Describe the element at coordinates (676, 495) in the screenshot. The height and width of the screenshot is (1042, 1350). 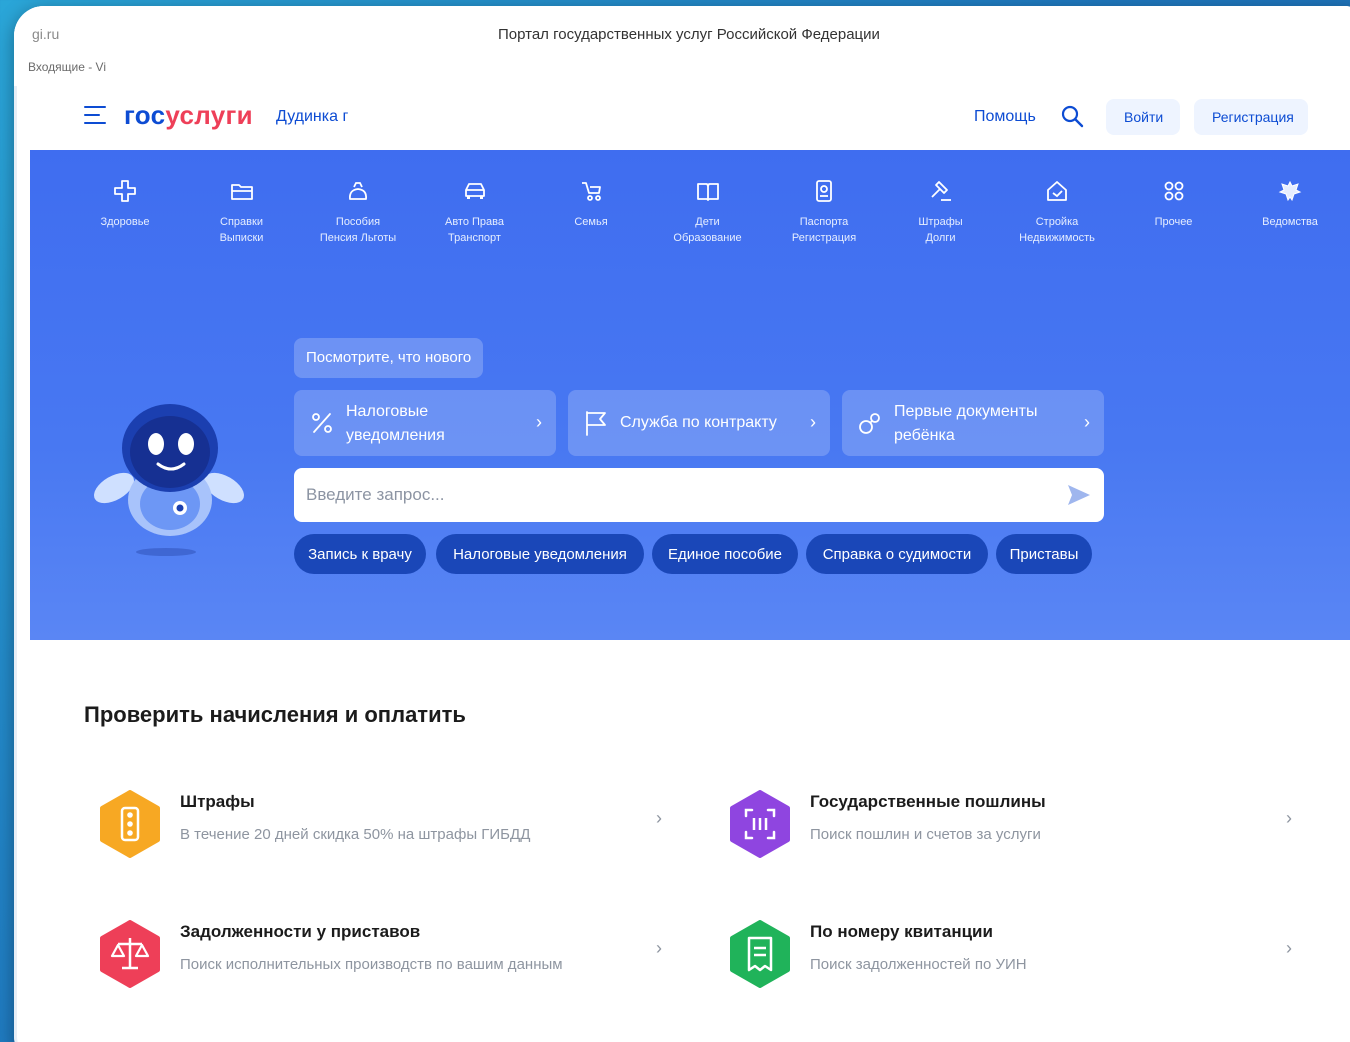
I see `search-input` at that location.